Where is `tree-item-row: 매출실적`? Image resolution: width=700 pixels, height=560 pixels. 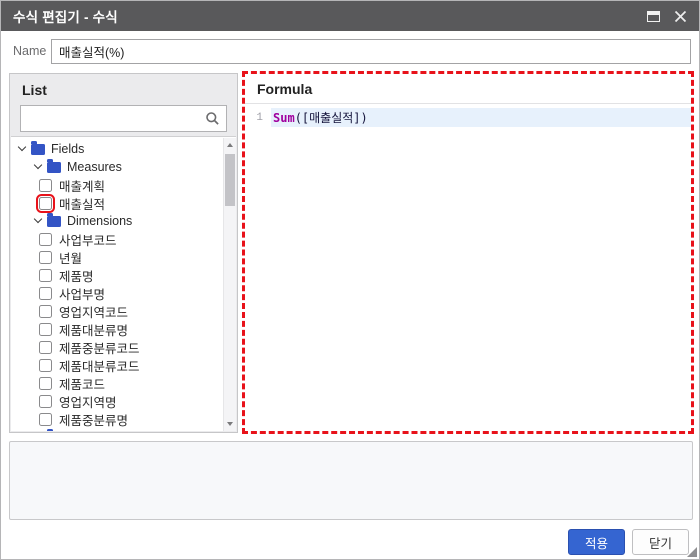 tree-item-row: 매출실적 is located at coordinates (116, 203).